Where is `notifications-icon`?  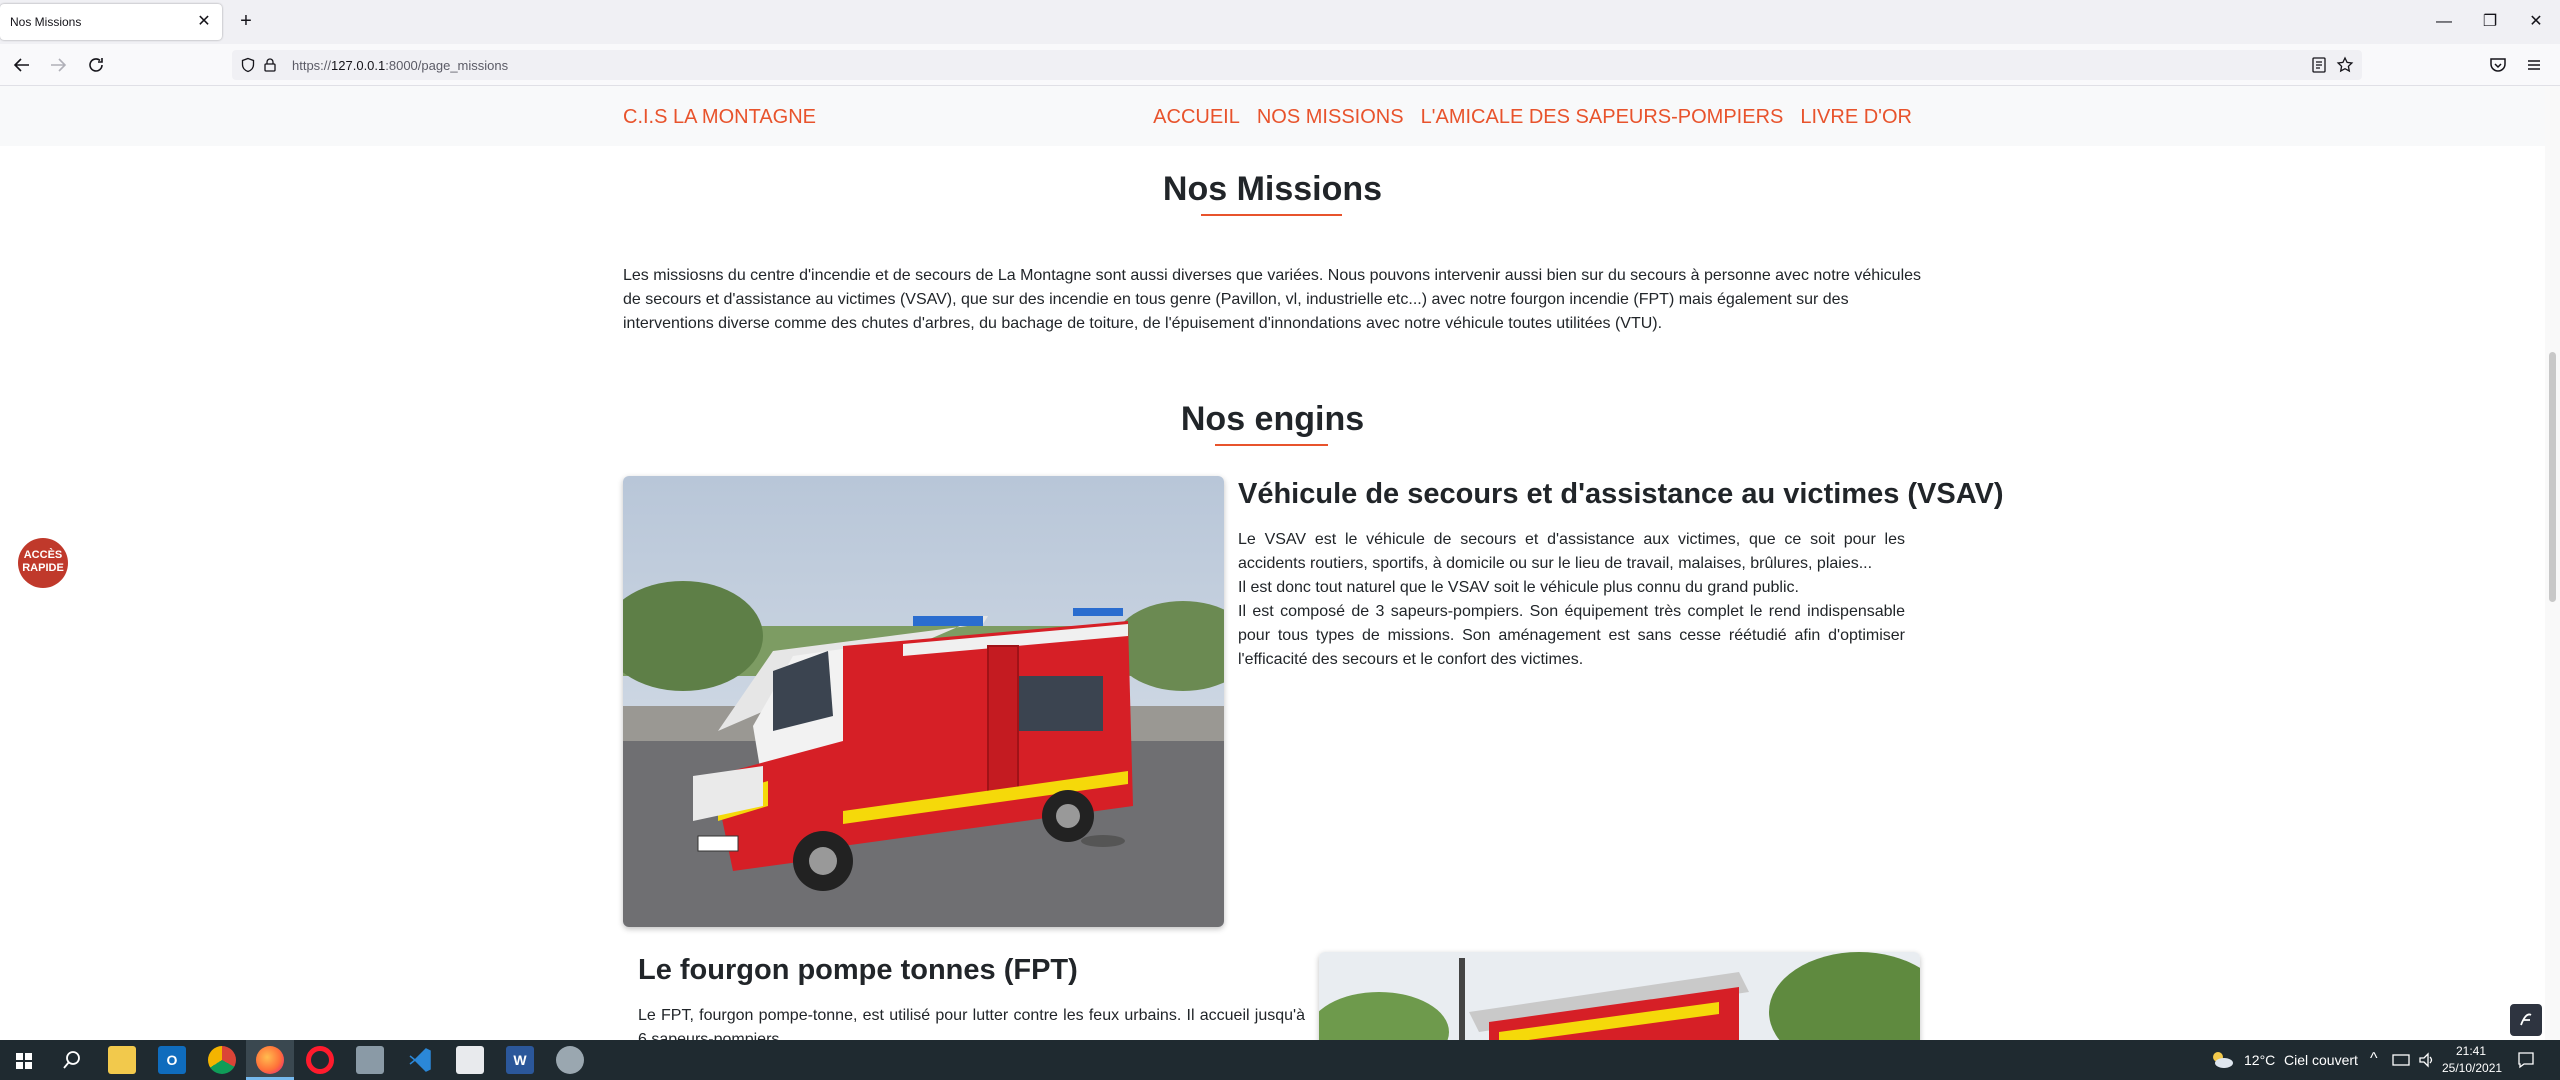
notifications-icon is located at coordinates (2526, 1060).